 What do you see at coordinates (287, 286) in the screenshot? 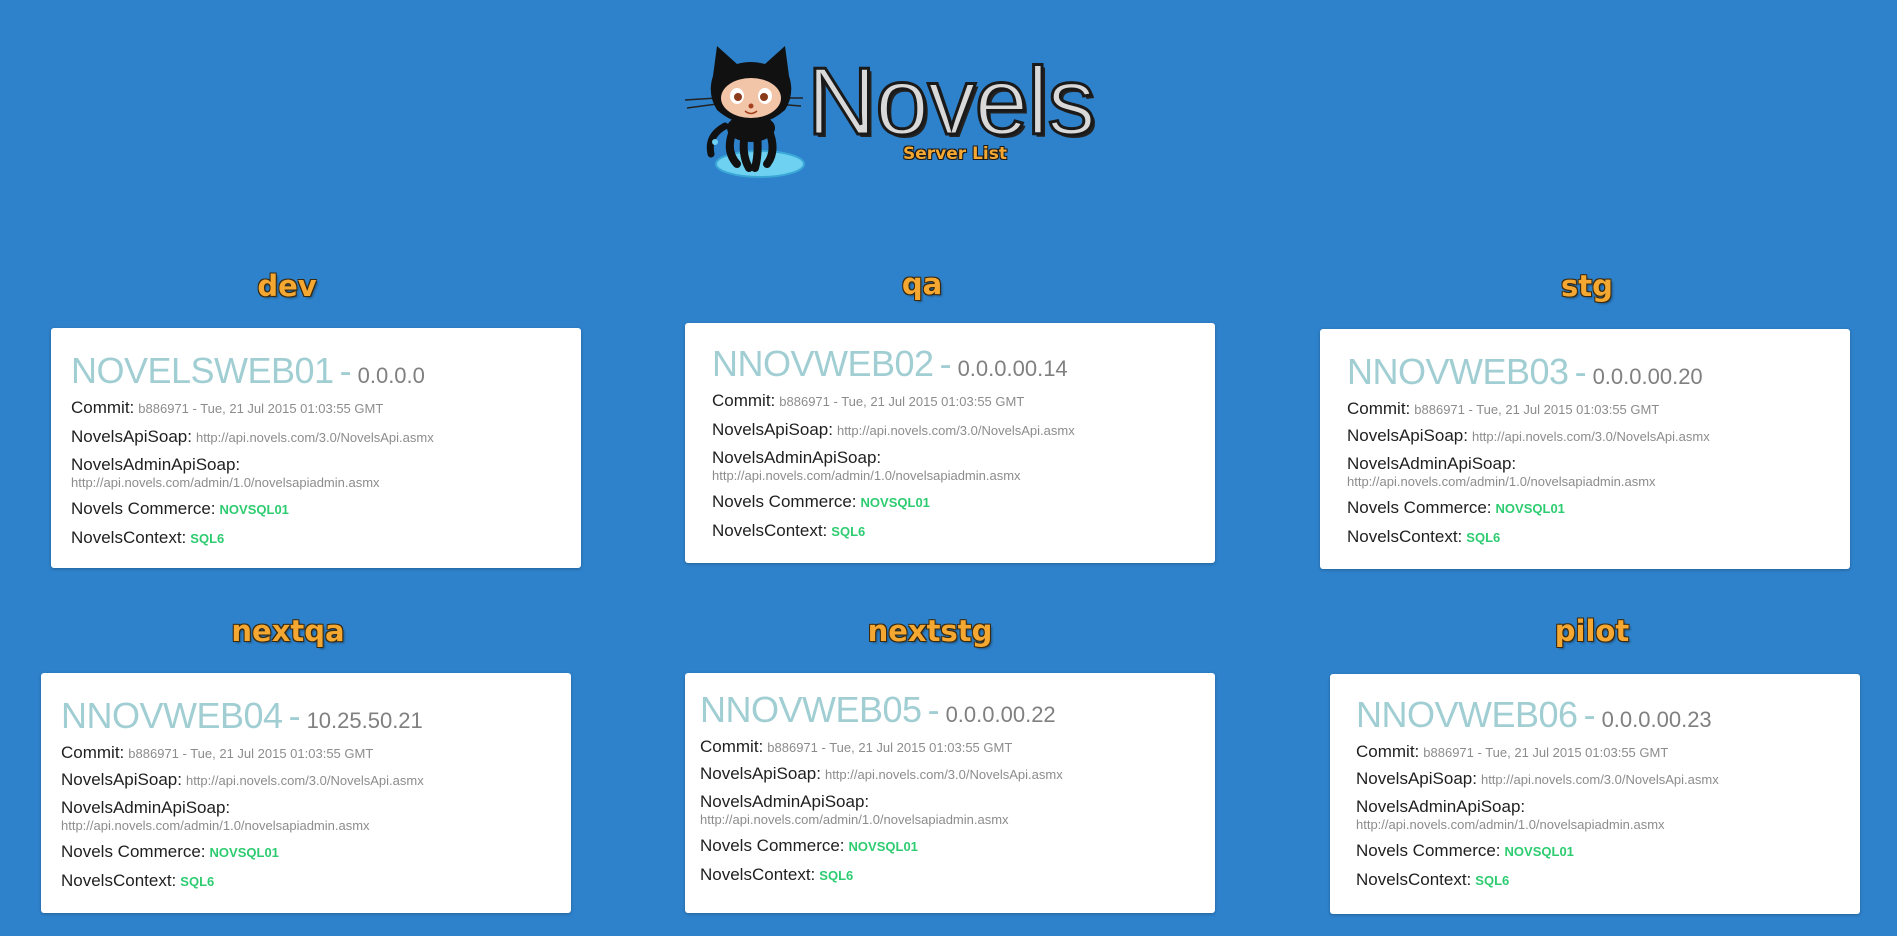
I see `env-title-dev: dev` at bounding box center [287, 286].